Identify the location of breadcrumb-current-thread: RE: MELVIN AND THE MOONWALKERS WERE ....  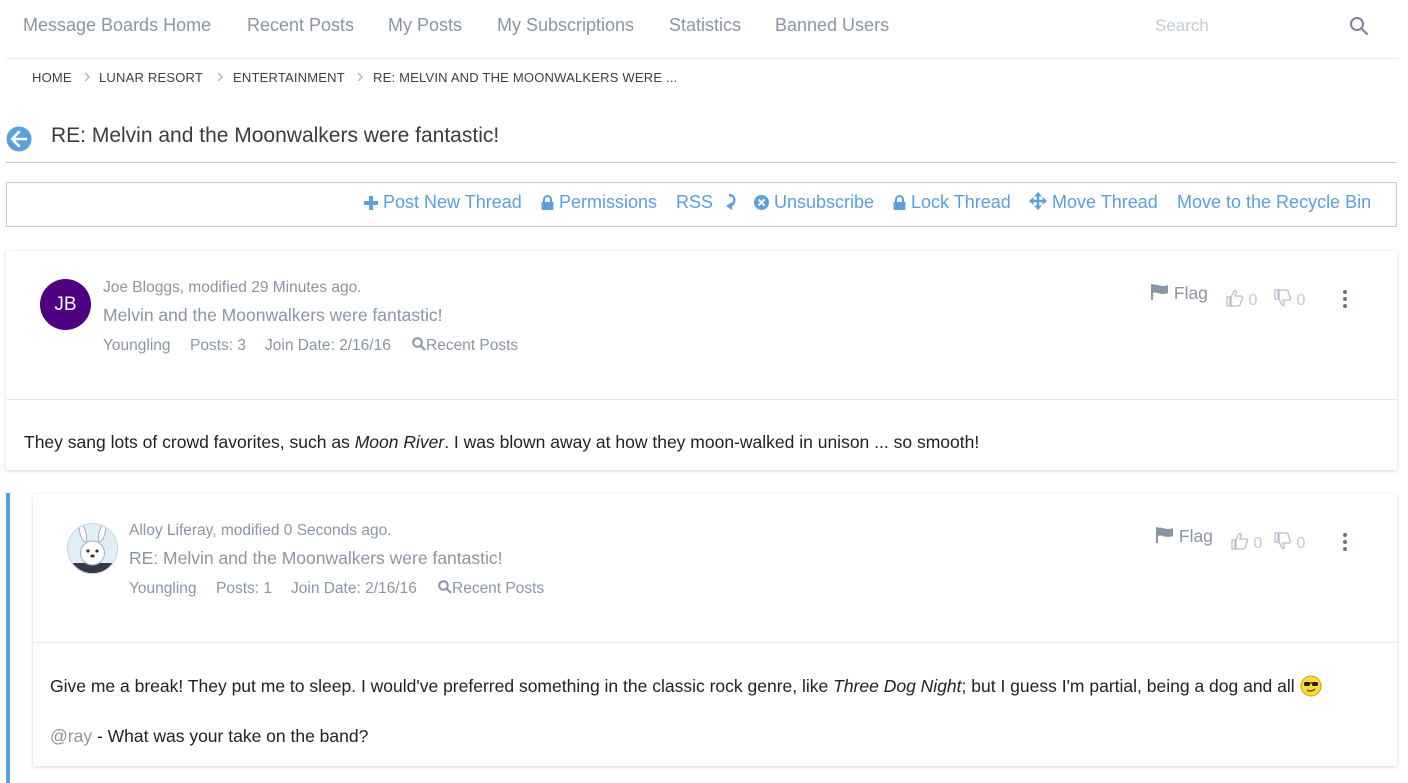
(525, 77).